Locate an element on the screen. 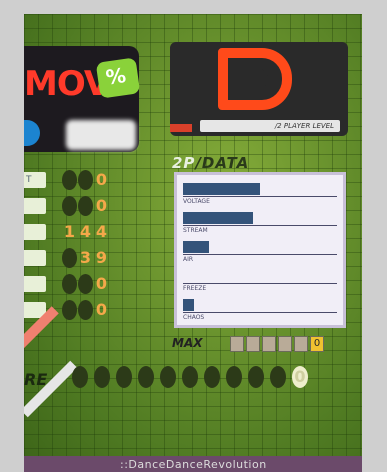  song-banner-logo: % is located at coordinates (118, 78).